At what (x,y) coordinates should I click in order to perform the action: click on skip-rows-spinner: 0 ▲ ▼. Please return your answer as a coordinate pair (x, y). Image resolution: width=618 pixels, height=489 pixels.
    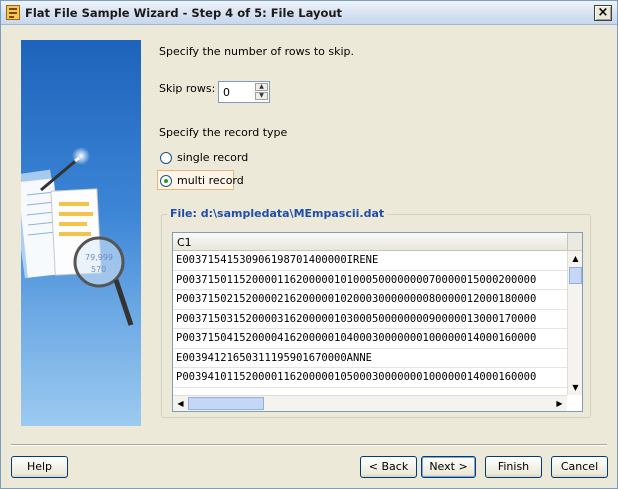
    Looking at the image, I should click on (244, 92).